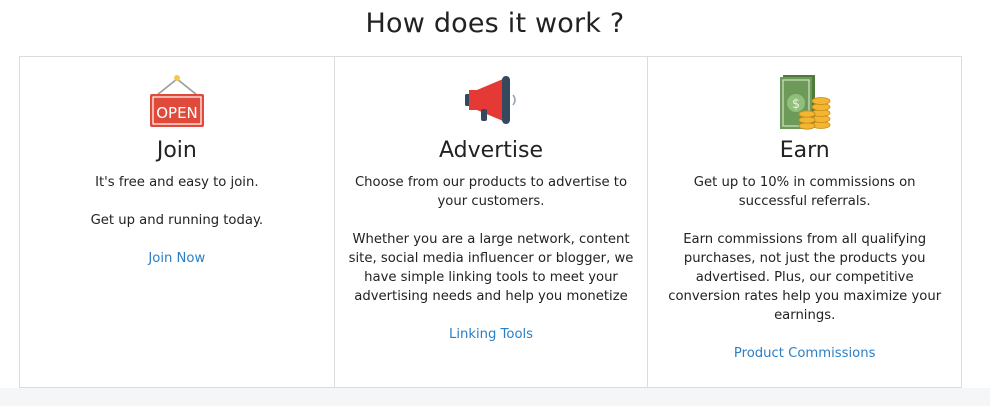 The image size is (990, 406). What do you see at coordinates (177, 113) in the screenshot?
I see `svg-text: OPEN` at bounding box center [177, 113].